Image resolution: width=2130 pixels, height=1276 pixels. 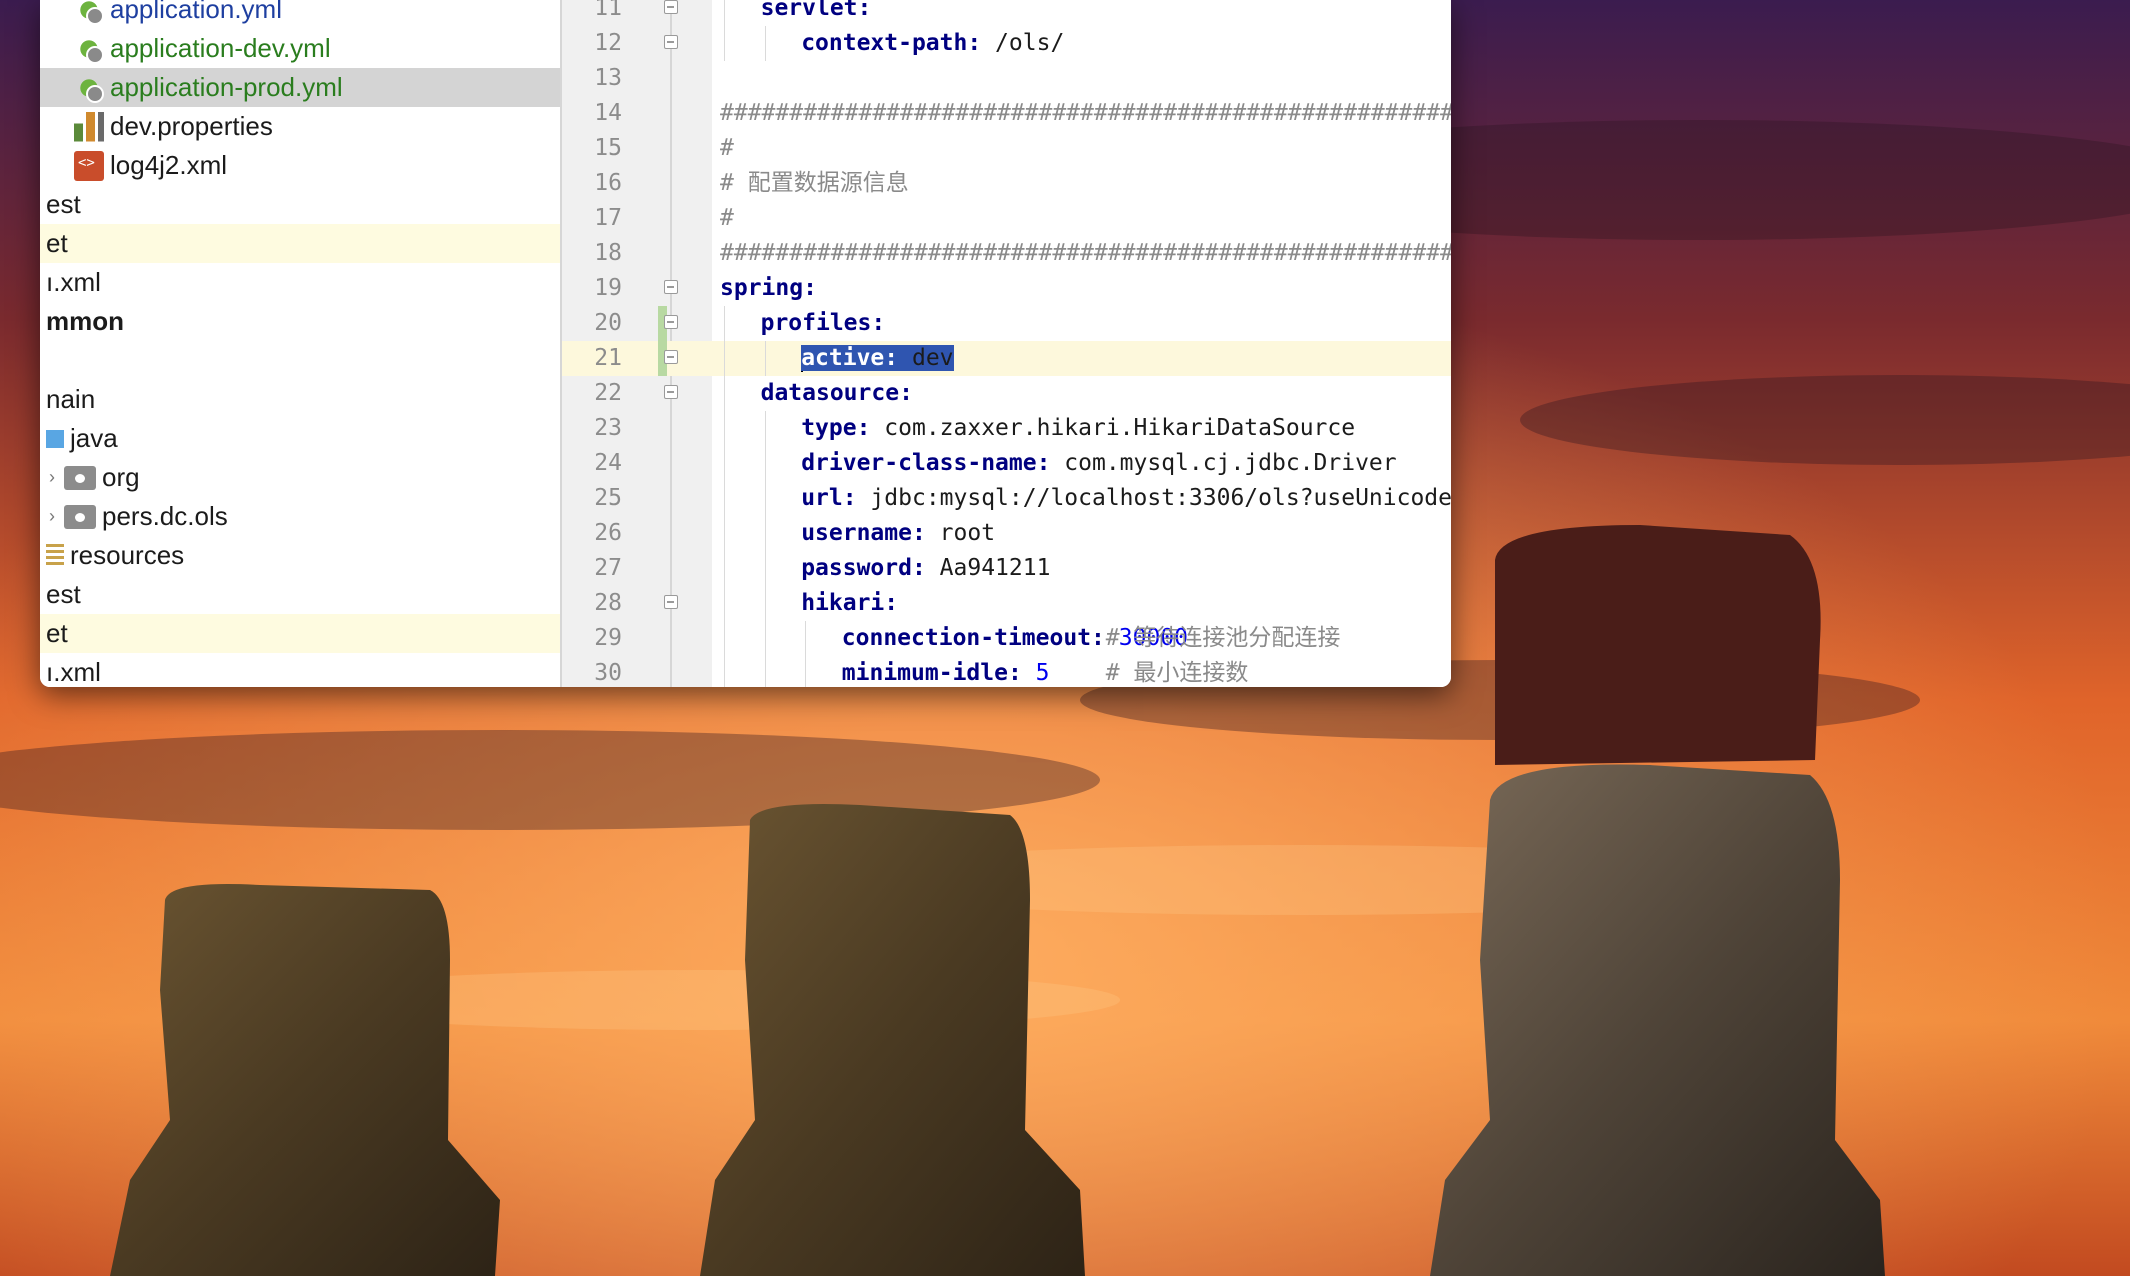 What do you see at coordinates (608, 533) in the screenshot?
I see `line-number: 26` at bounding box center [608, 533].